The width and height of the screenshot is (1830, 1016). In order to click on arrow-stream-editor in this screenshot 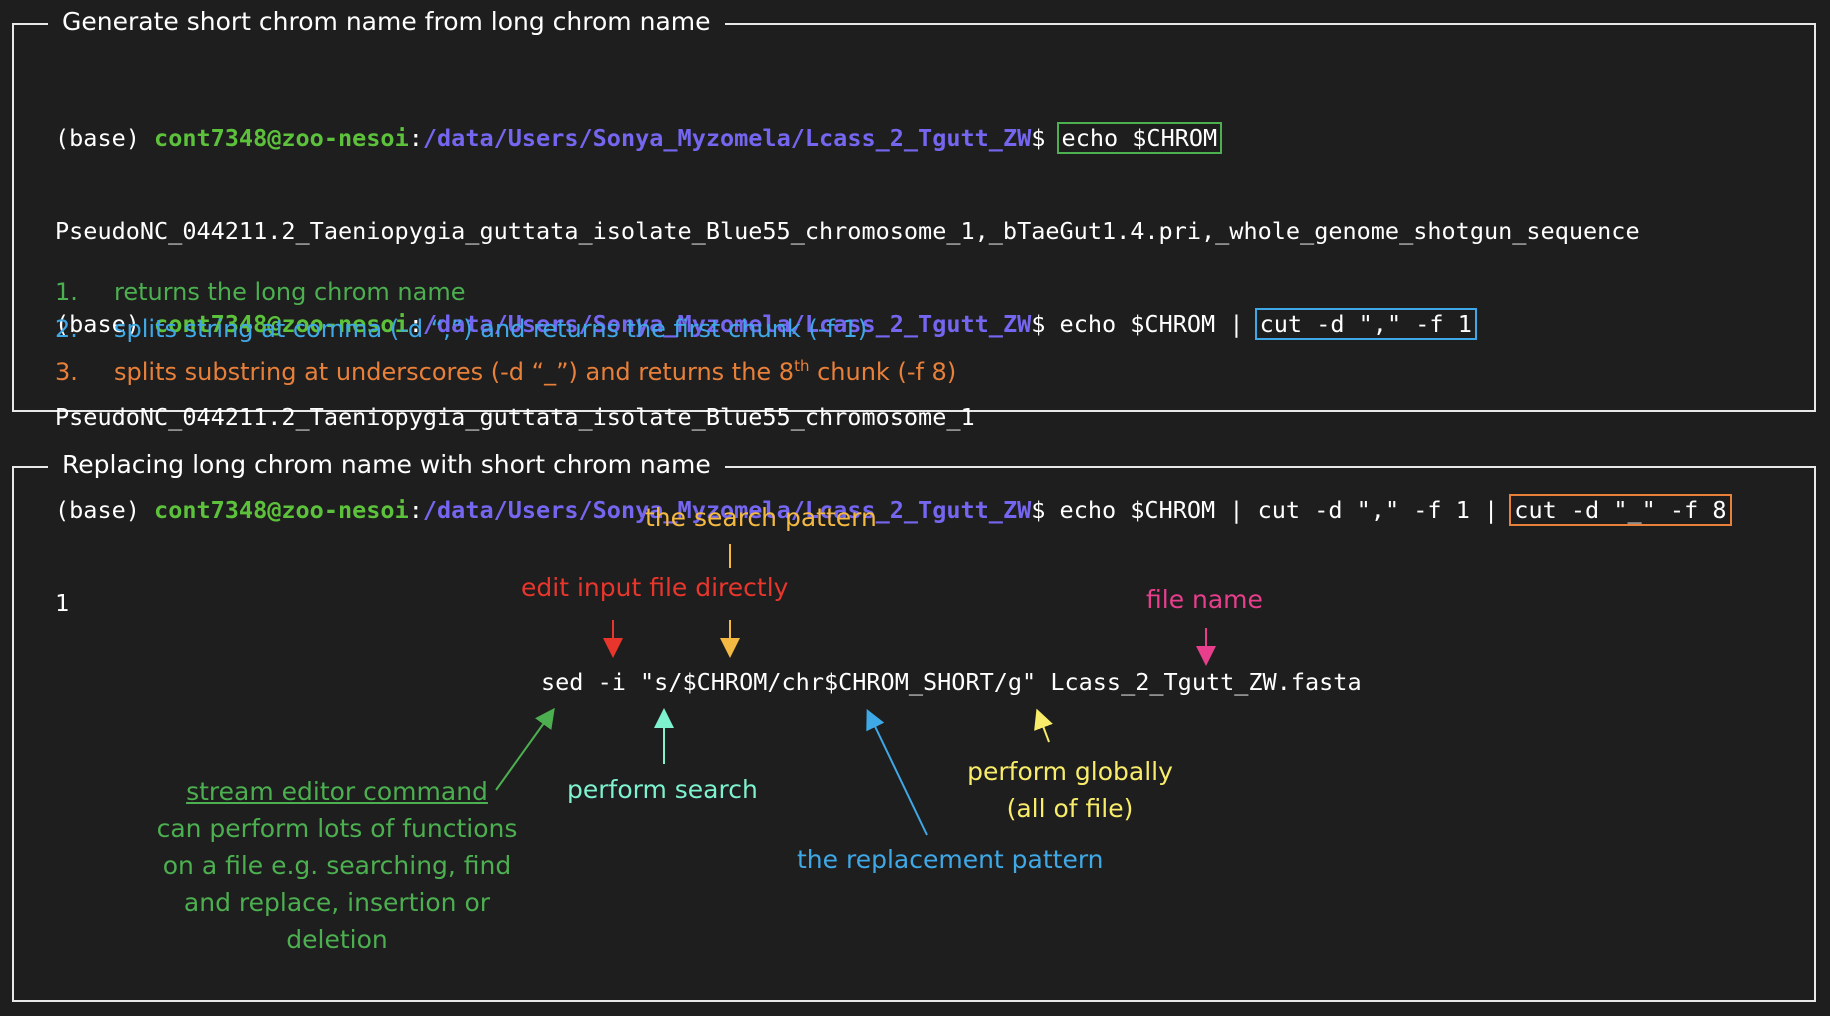, I will do `click(525, 749)`.